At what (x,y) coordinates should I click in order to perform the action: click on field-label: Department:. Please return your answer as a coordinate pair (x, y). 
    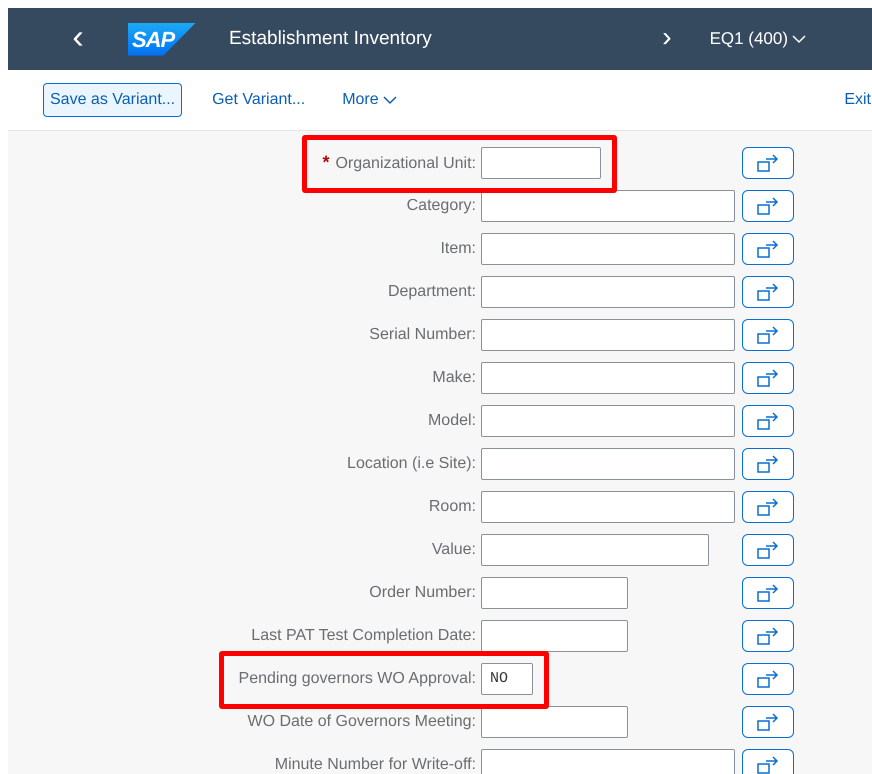
    Looking at the image, I should click on (432, 291).